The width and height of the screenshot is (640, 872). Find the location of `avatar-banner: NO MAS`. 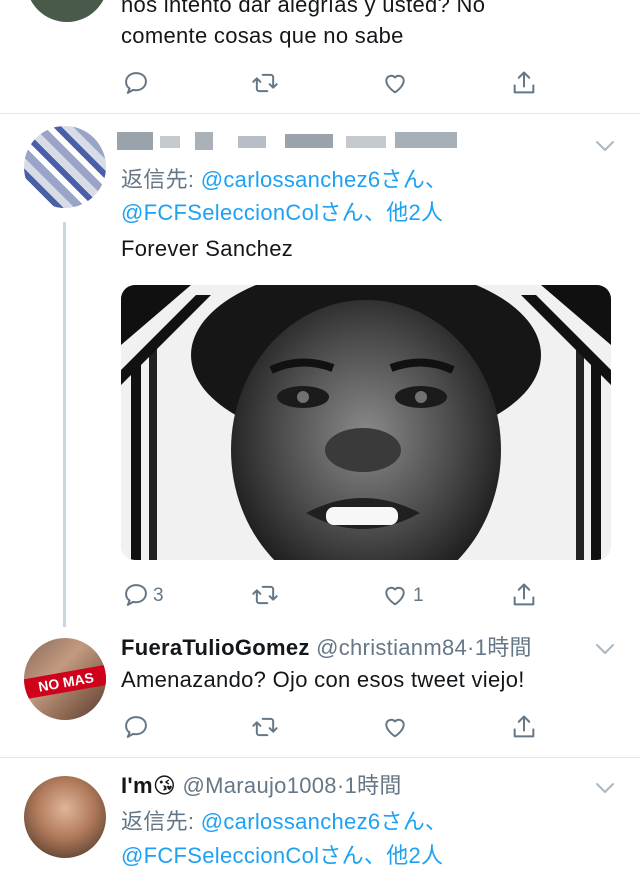

avatar-banner: NO MAS is located at coordinates (65, 682).